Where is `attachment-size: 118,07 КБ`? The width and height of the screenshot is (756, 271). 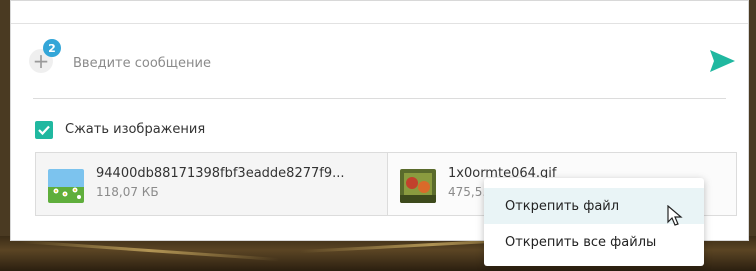
attachment-size: 118,07 КБ is located at coordinates (127, 192).